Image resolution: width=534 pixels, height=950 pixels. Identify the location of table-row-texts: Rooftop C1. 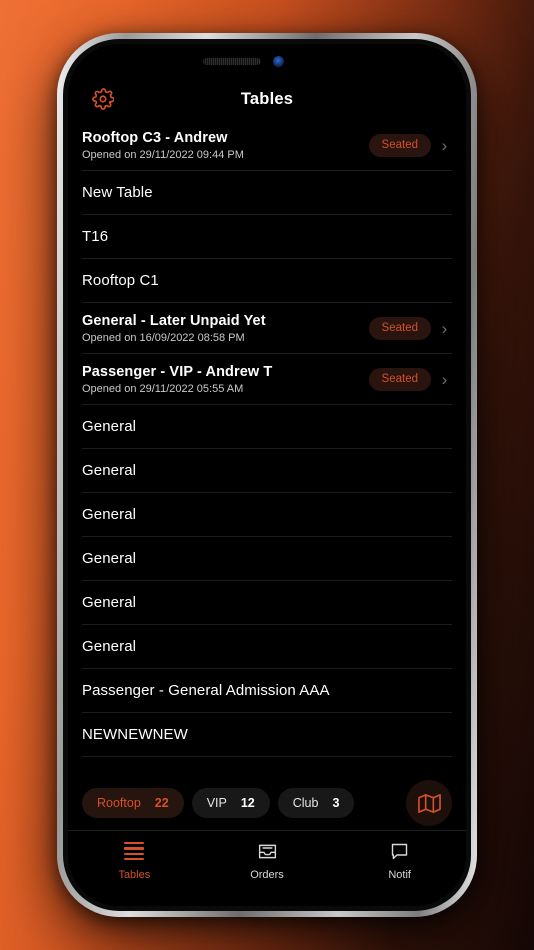
(267, 280).